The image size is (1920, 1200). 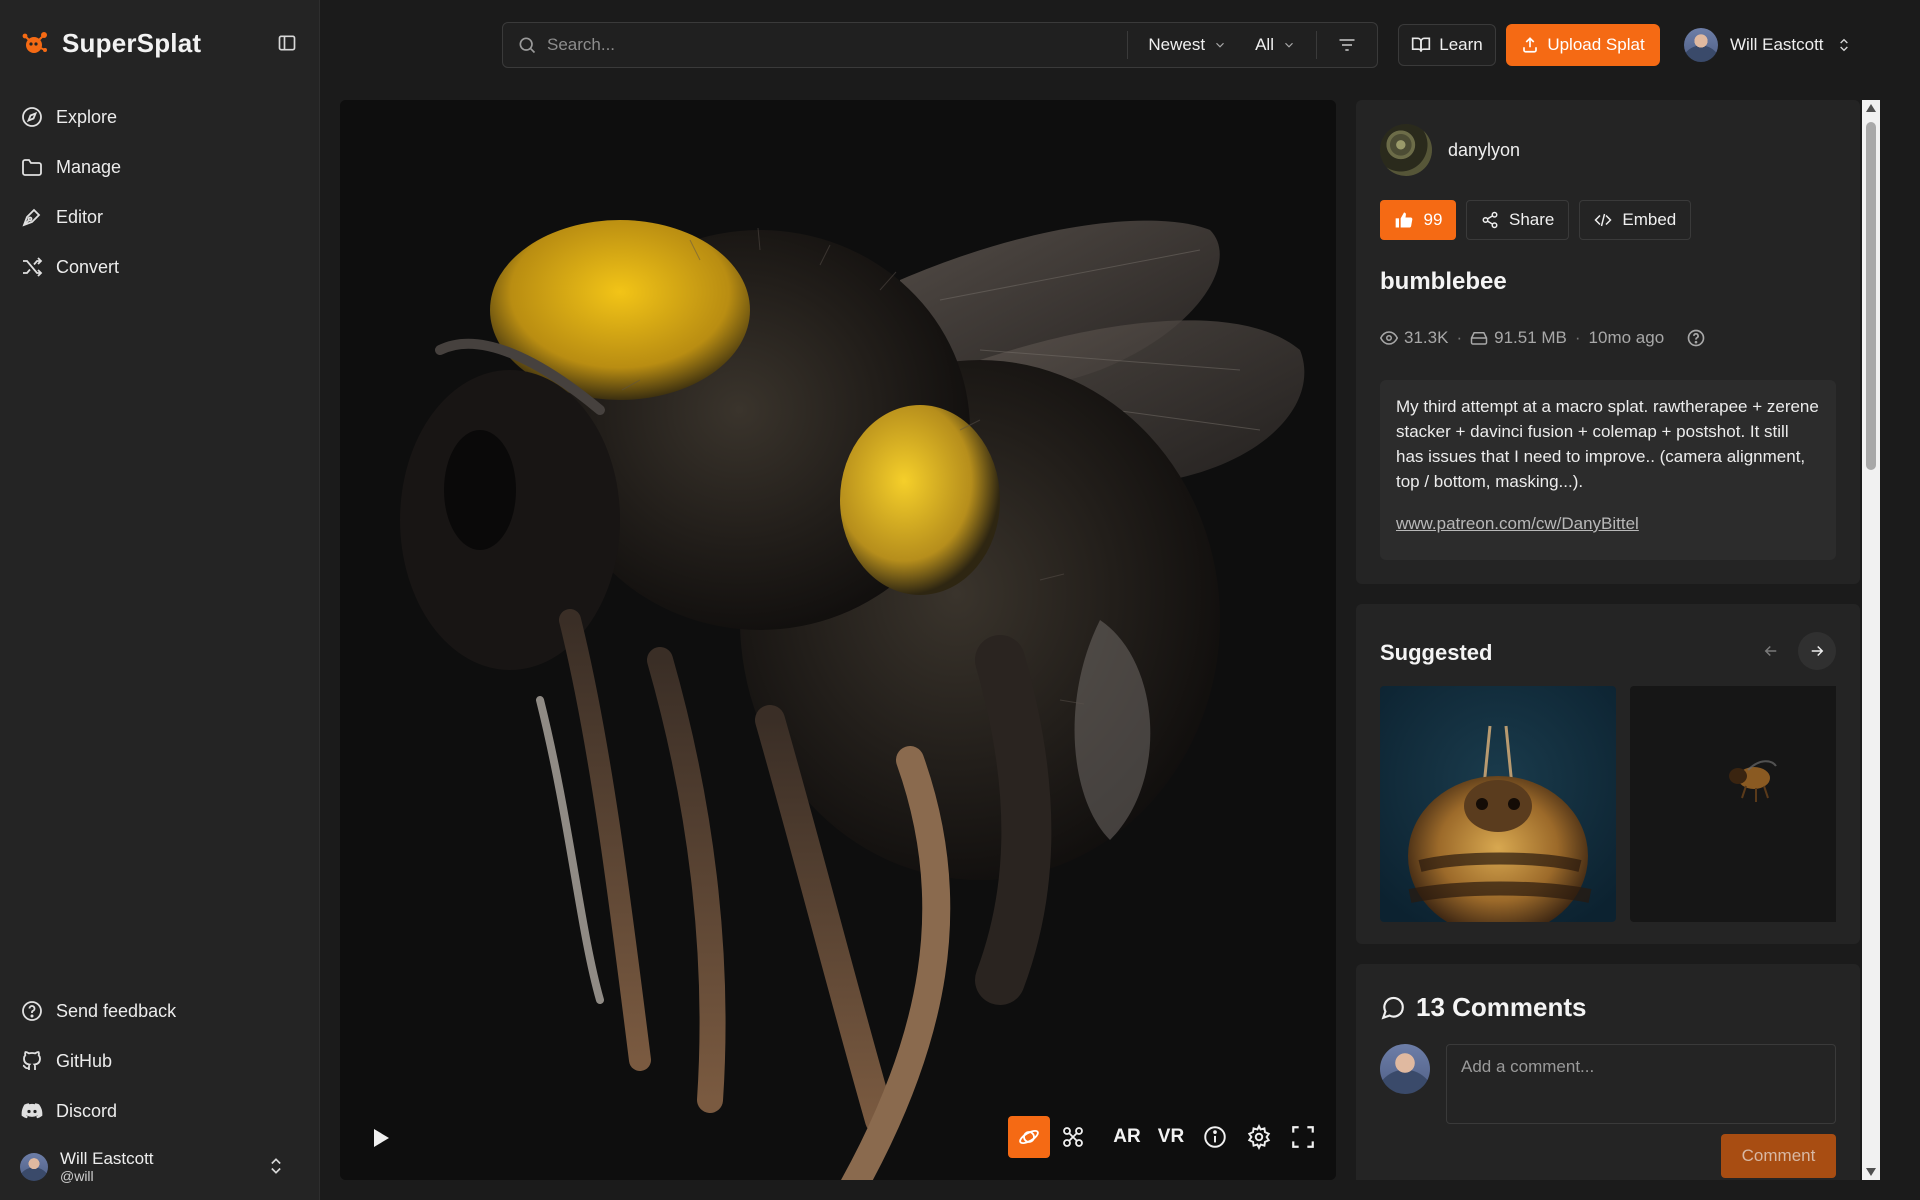 What do you see at coordinates (89, 166) in the screenshot?
I see `sidebar-item-label: Manage` at bounding box center [89, 166].